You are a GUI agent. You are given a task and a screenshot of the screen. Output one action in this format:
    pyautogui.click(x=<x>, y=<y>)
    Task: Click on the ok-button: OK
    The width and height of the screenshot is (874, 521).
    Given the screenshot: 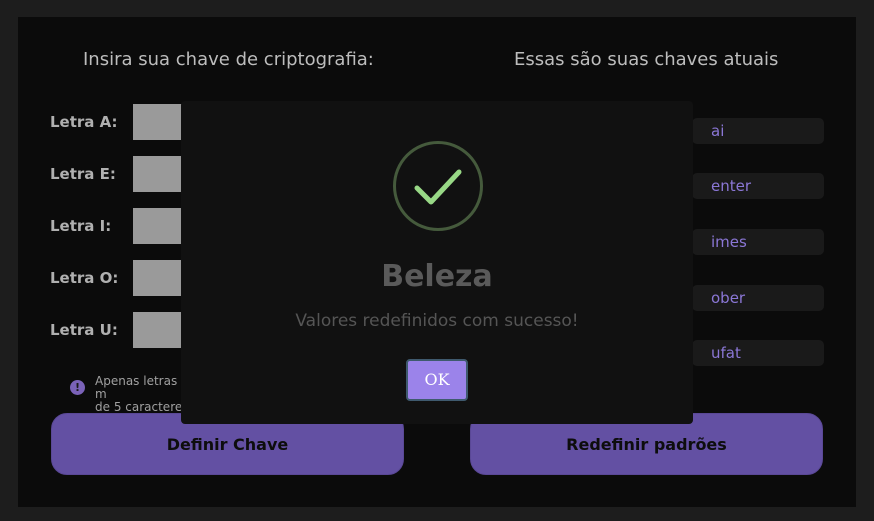 What is the action you would take?
    pyautogui.click(x=437, y=380)
    